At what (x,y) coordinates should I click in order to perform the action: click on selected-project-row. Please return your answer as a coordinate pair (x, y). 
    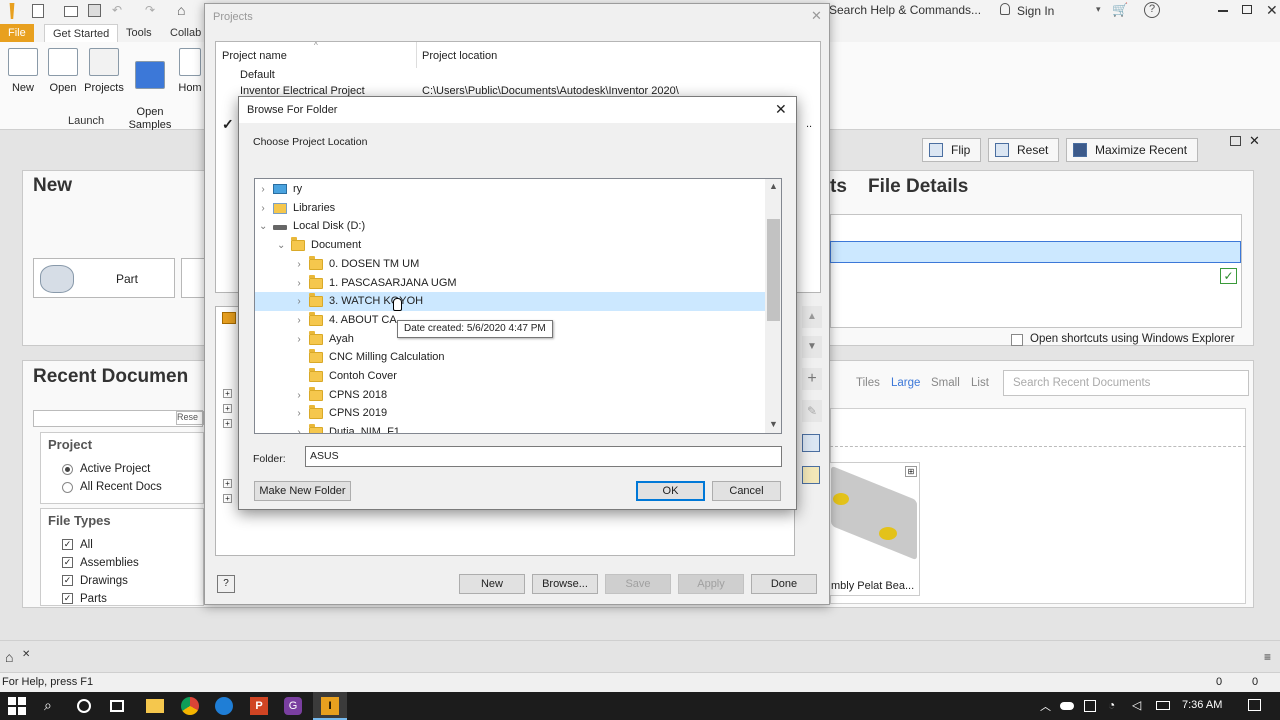
    Looking at the image, I should click on (1035, 252).